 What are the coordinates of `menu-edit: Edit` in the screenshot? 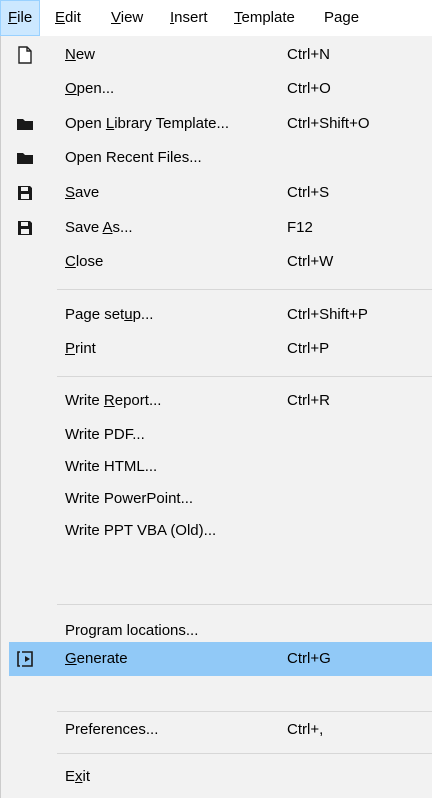 It's located at (68, 18).